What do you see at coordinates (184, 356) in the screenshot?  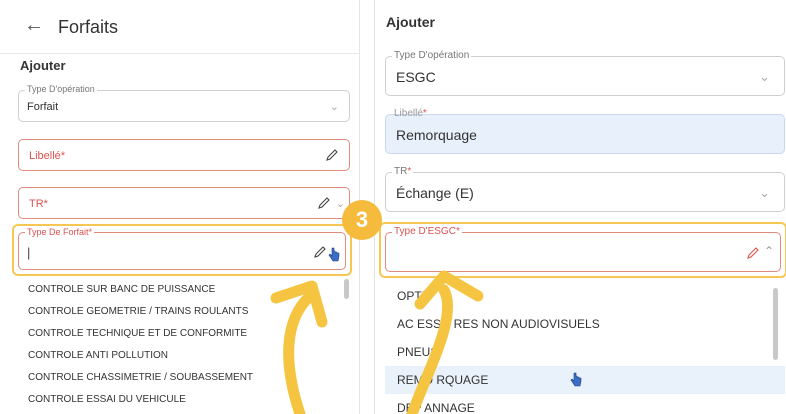 I see `list-item: CONTROLE ANTI POLLUTION` at bounding box center [184, 356].